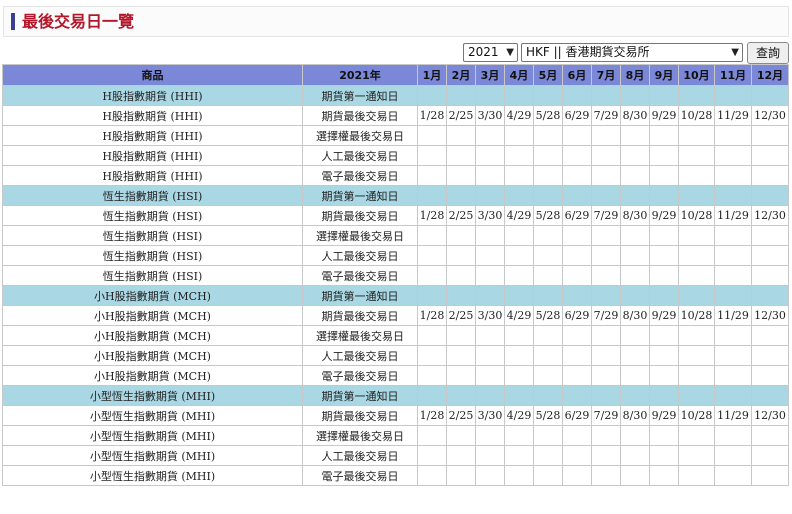 The width and height of the screenshot is (792, 514). What do you see at coordinates (733, 115) in the screenshot?
I see `month-date-cell: 11/29` at bounding box center [733, 115].